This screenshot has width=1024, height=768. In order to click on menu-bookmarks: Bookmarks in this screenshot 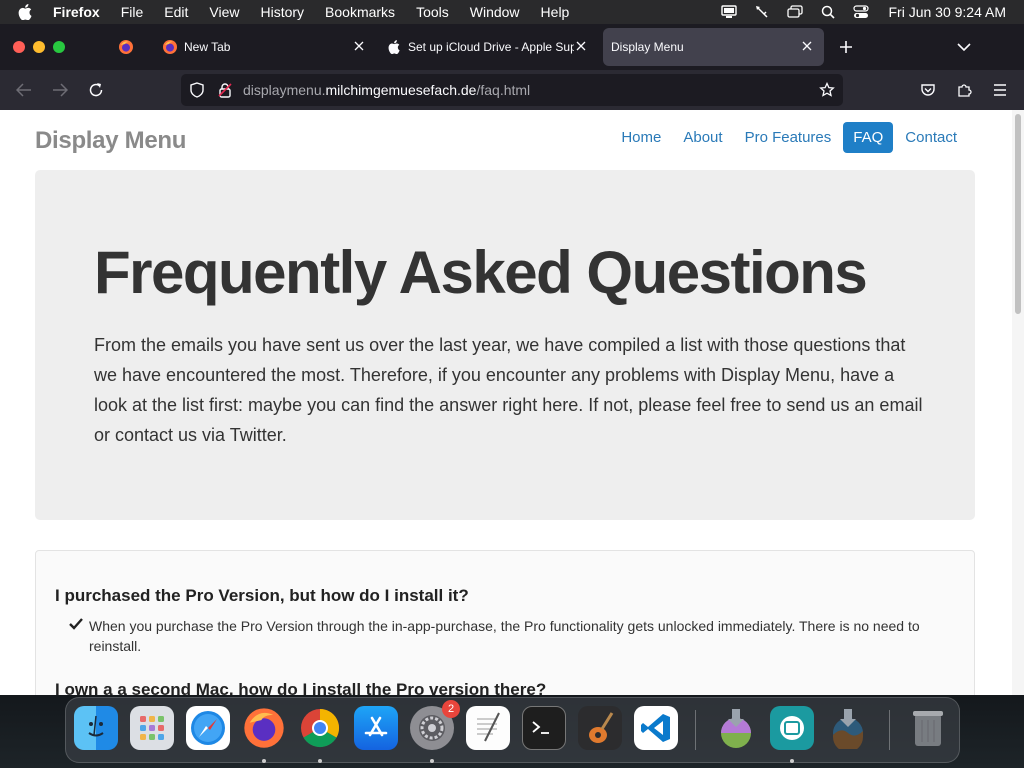, I will do `click(360, 12)`.